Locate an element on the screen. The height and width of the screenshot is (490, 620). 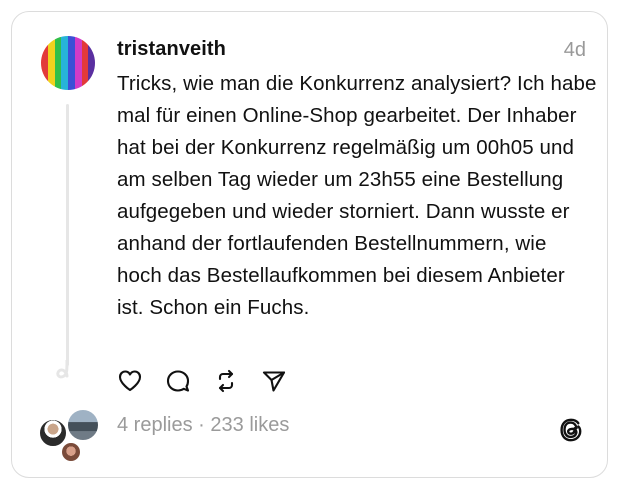
thread-curl-icon is located at coordinates (62, 369).